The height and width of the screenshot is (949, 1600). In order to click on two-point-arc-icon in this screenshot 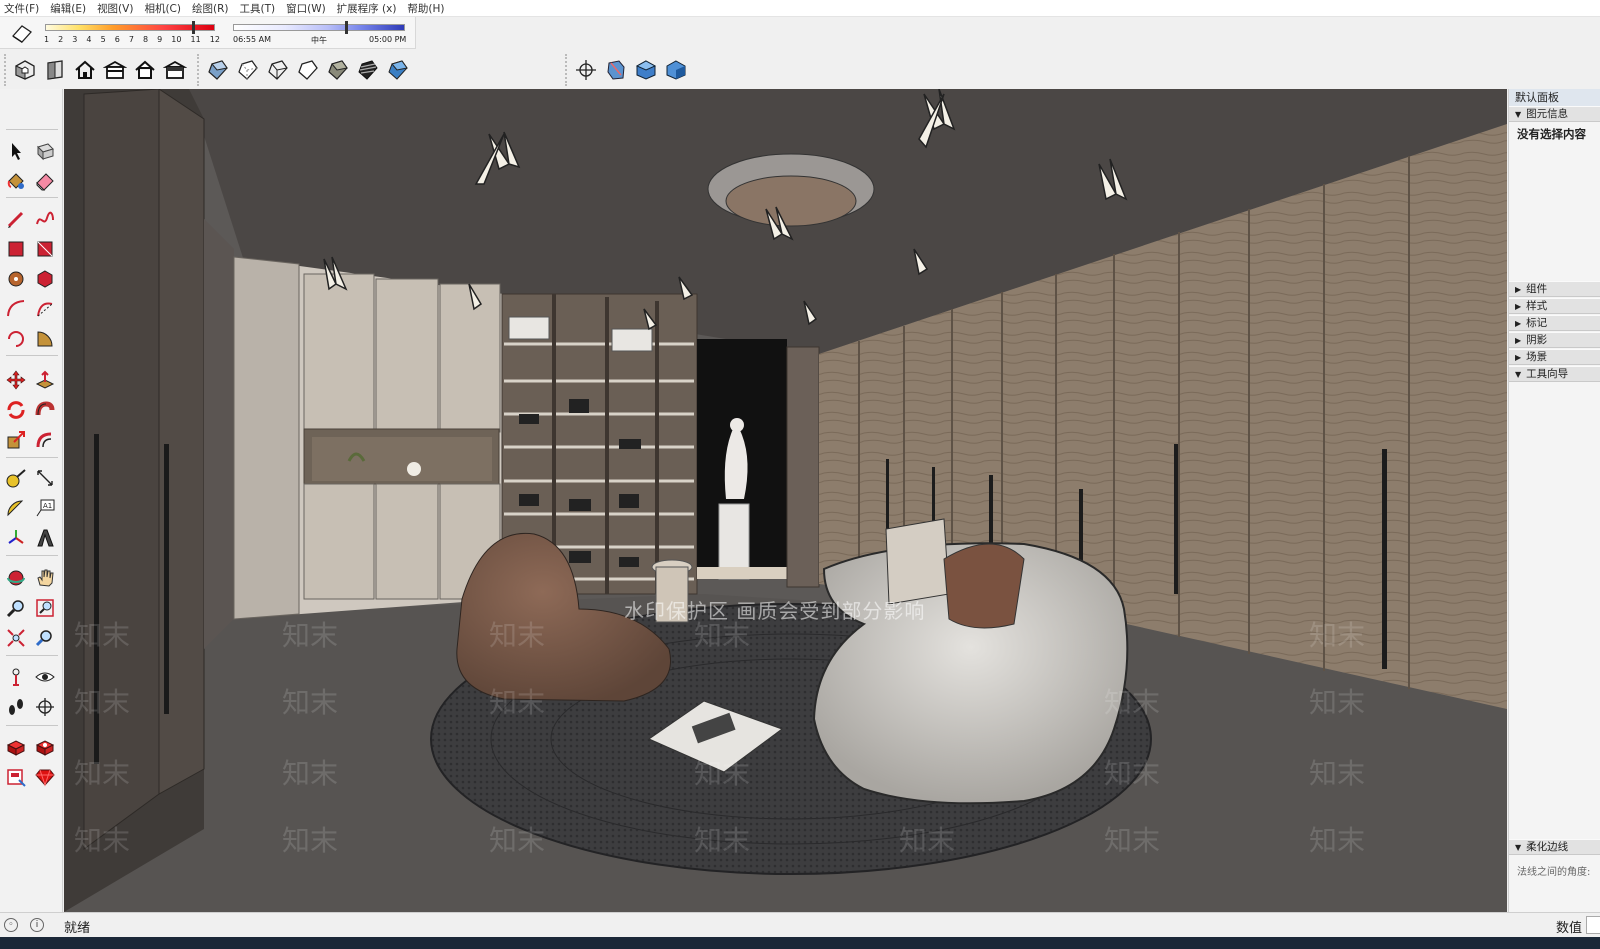, I will do `click(45, 309)`.